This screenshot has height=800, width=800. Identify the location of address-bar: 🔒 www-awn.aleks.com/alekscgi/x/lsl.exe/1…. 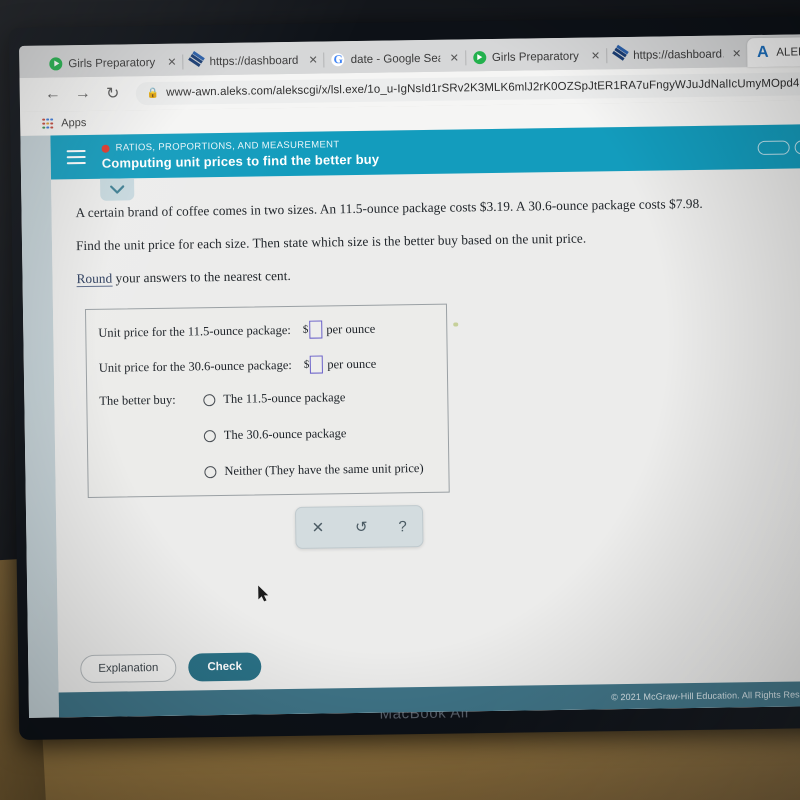
(467, 88).